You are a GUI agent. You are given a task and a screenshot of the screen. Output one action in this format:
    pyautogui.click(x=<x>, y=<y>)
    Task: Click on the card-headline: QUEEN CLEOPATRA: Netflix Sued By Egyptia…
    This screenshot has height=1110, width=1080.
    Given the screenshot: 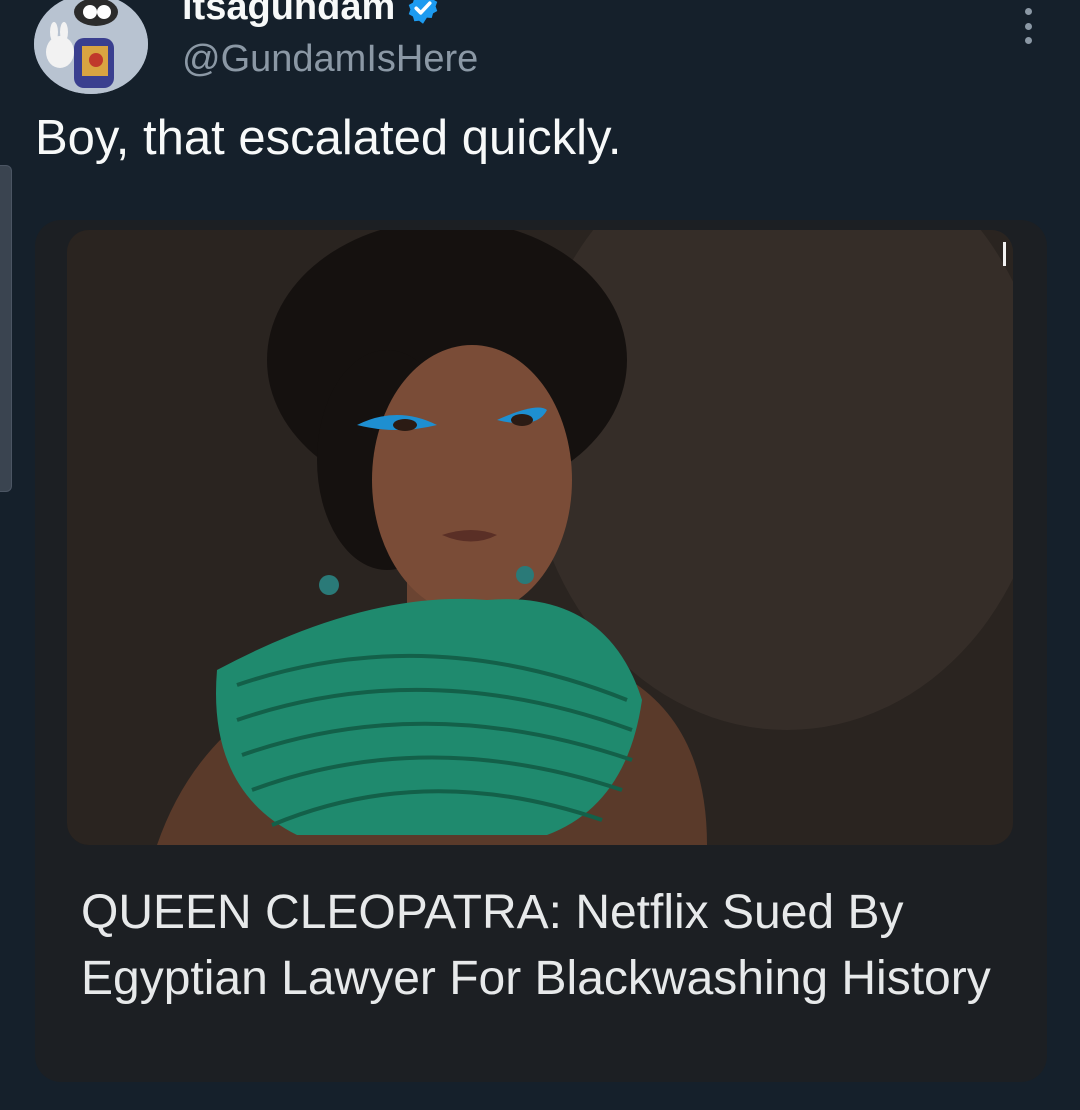 What is the action you would take?
    pyautogui.click(x=551, y=946)
    